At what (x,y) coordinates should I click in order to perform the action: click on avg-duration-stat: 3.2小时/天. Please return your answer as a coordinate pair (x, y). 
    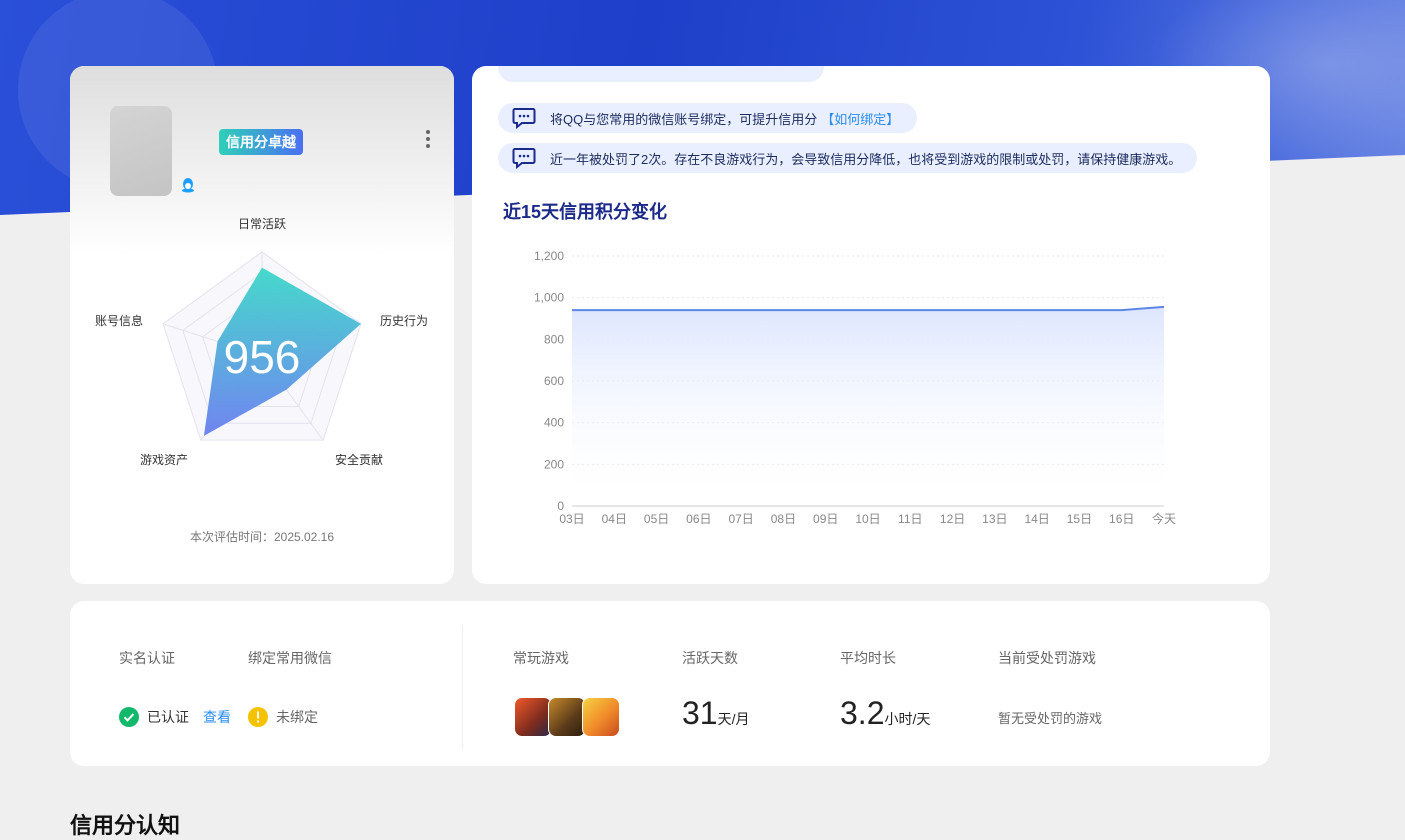
    Looking at the image, I should click on (885, 713).